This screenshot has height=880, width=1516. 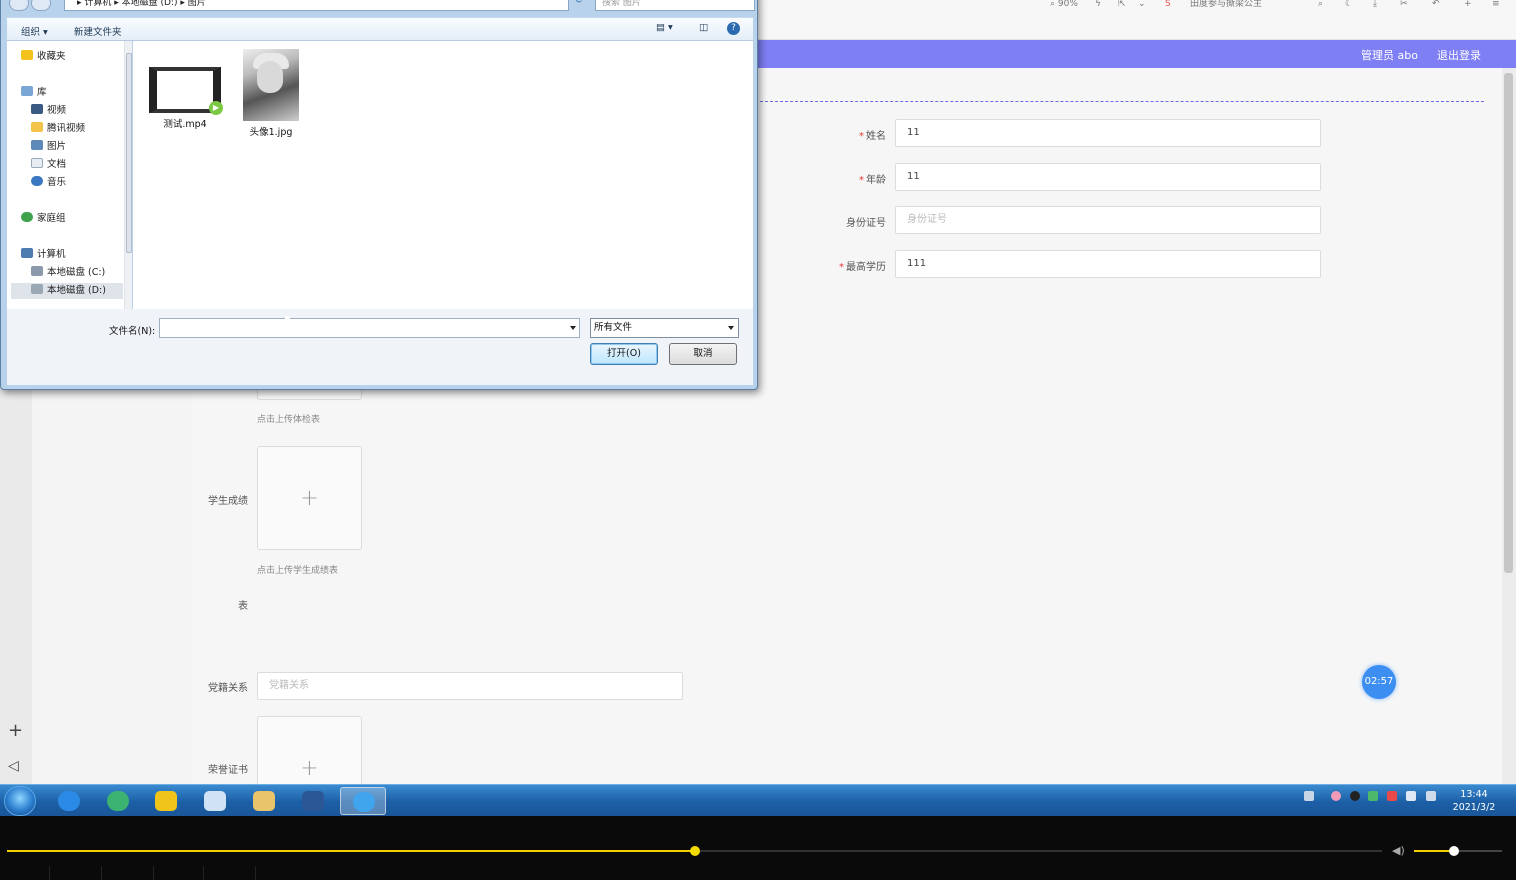 What do you see at coordinates (1122, 6) in the screenshot?
I see `share-icon: ⇱` at bounding box center [1122, 6].